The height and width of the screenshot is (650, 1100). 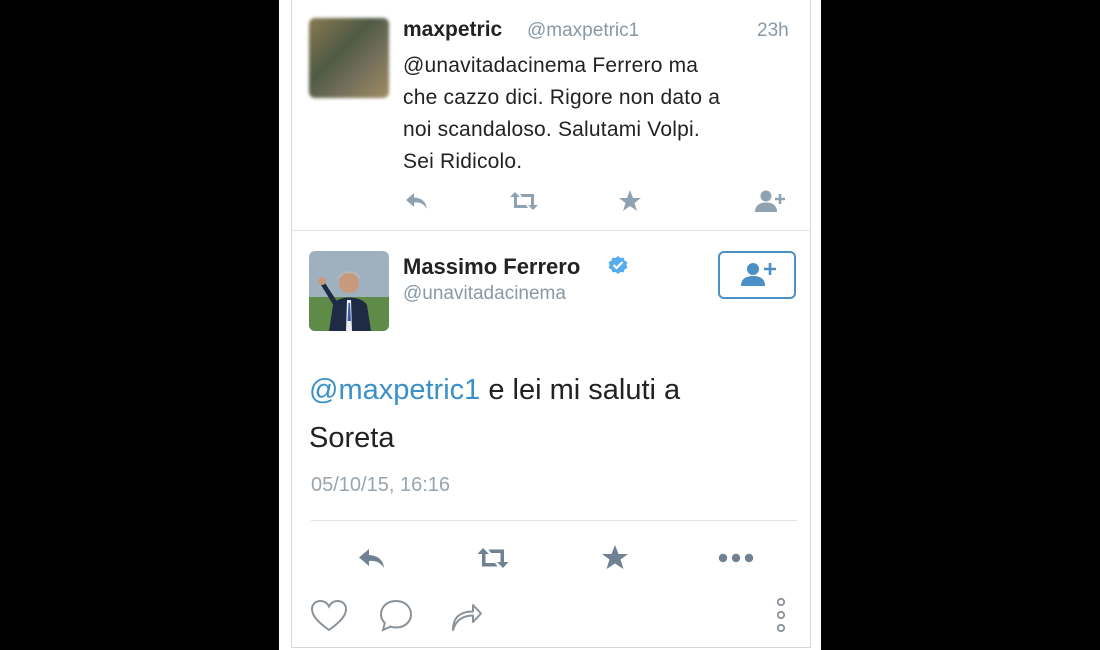 I want to click on mention-link: @maxpetric1, so click(x=394, y=390).